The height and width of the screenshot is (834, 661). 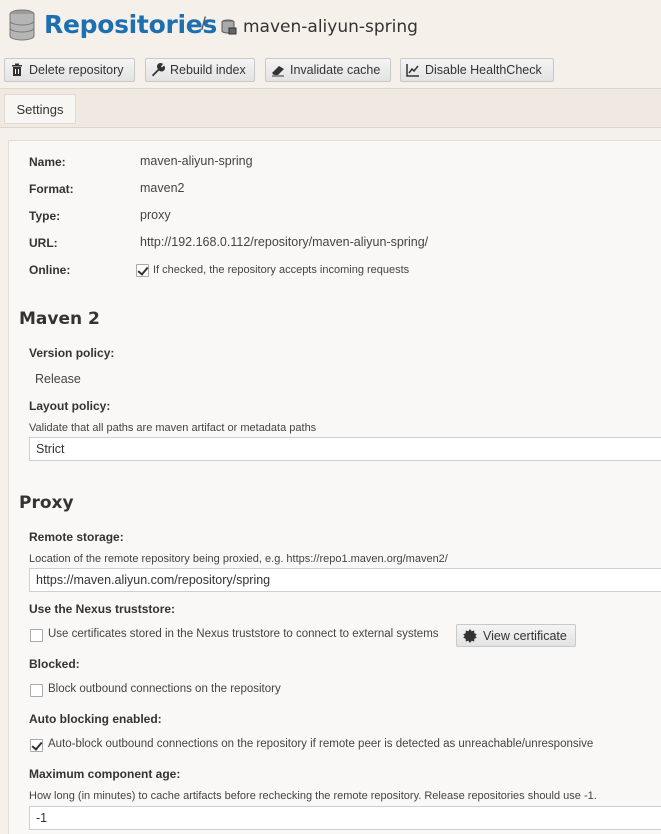 I want to click on format-value: maven2, so click(x=162, y=188).